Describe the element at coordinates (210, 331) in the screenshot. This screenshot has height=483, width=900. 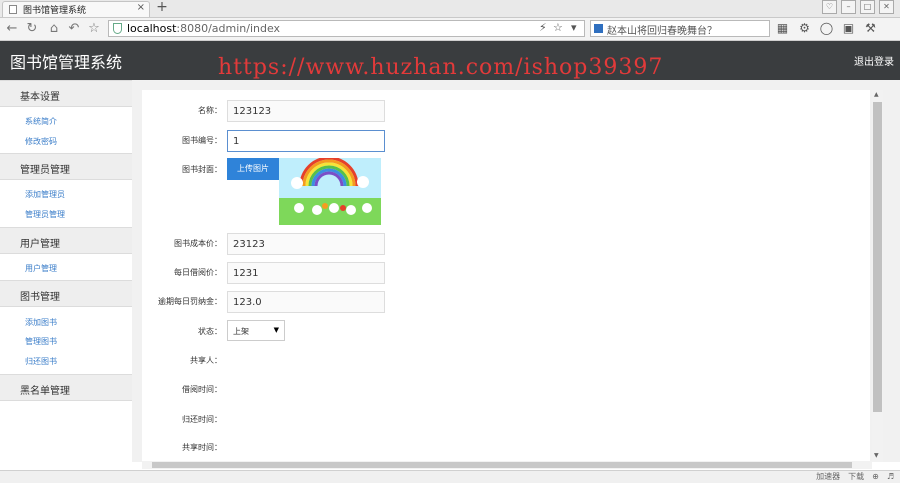
I see `status-label: 状态：` at that location.